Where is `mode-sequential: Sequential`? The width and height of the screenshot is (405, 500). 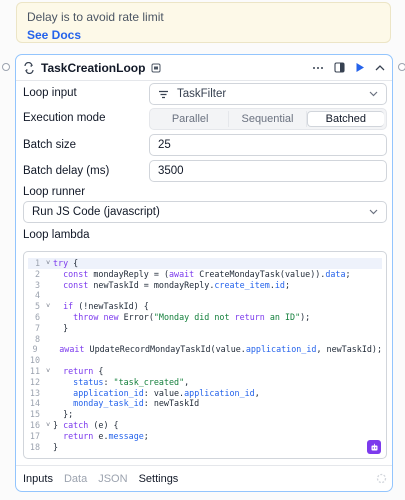
mode-sequential: Sequential is located at coordinates (268, 119).